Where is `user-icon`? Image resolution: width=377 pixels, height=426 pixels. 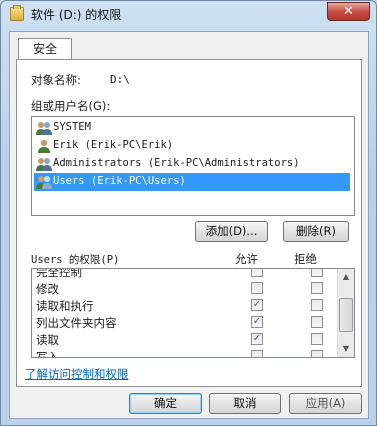
user-icon is located at coordinates (44, 146).